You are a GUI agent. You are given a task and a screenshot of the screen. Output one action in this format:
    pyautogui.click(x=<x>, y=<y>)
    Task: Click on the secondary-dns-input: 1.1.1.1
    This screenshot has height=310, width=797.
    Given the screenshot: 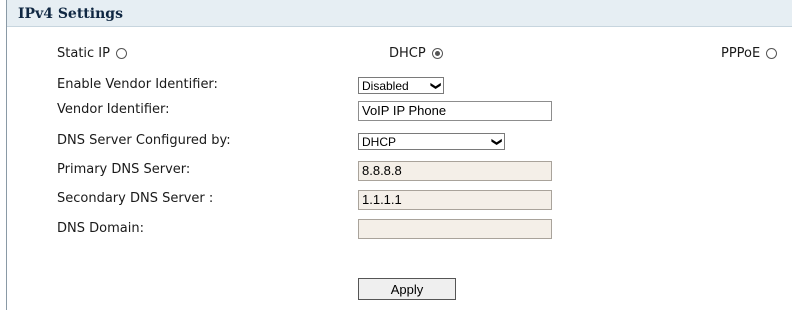 What is the action you would take?
    pyautogui.click(x=455, y=200)
    